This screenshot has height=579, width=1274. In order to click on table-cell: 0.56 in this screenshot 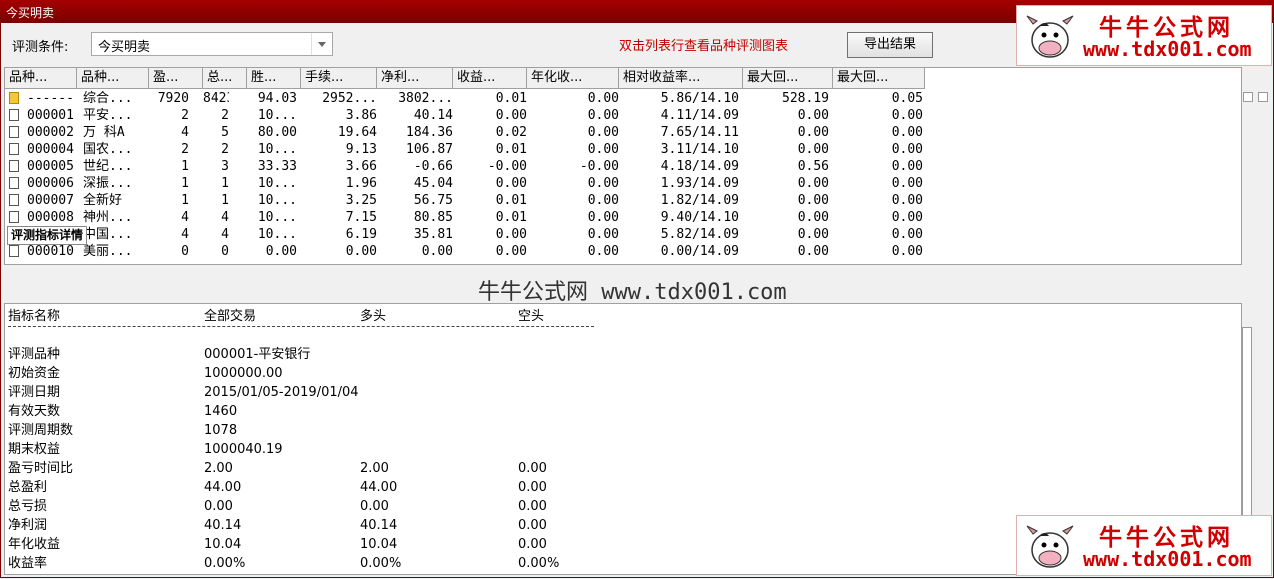, I will do `click(813, 166)`.